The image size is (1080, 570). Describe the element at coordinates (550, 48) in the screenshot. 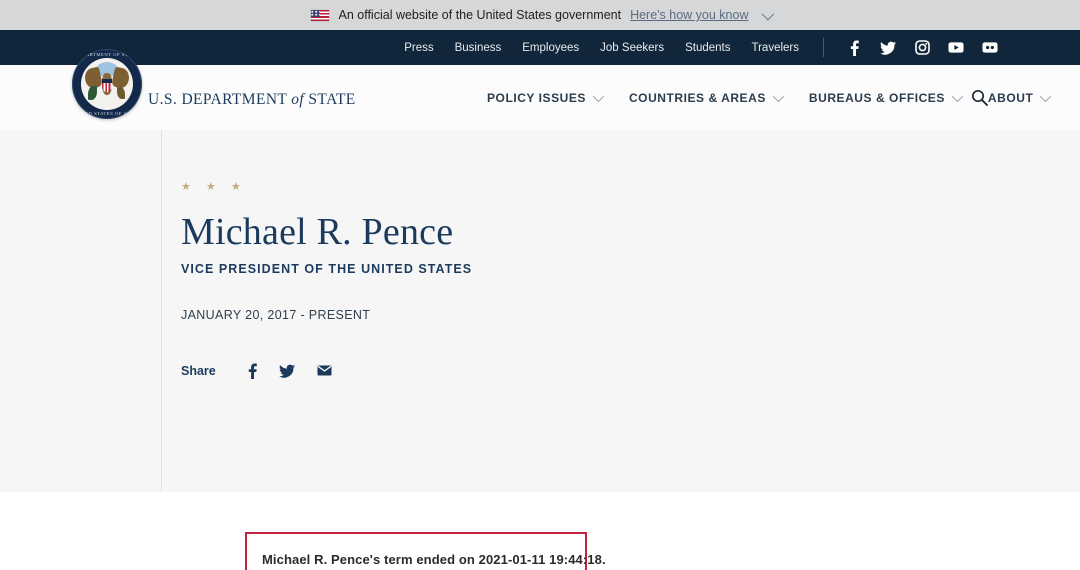

I see `utility-link-employees: Employees` at that location.